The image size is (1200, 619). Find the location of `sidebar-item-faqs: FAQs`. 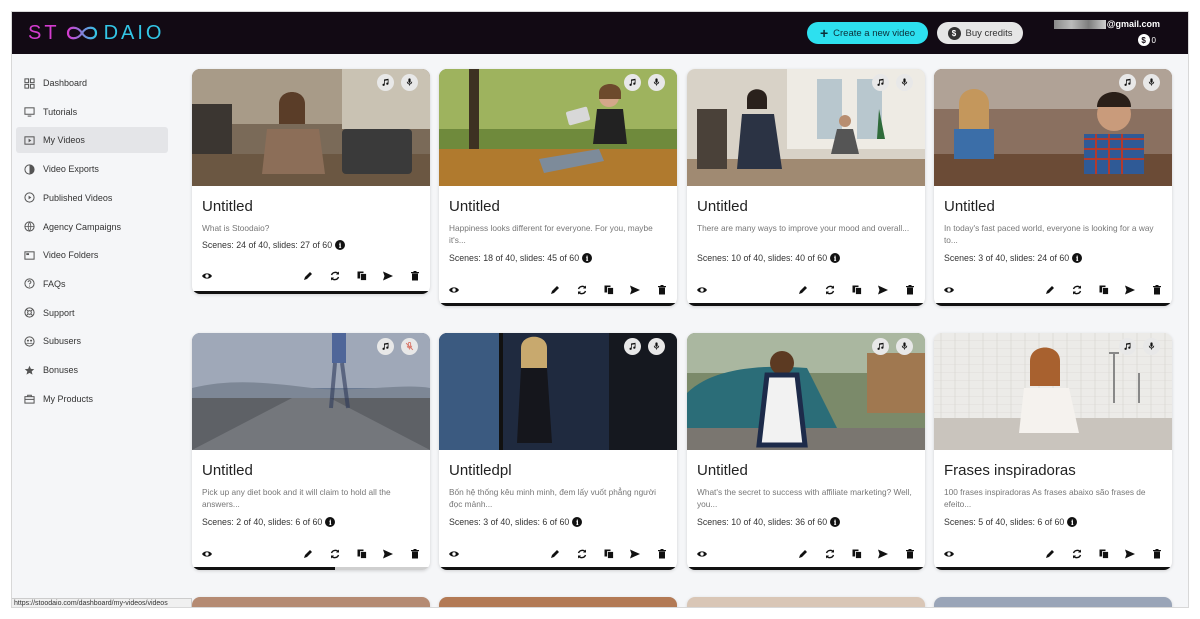

sidebar-item-faqs: FAQs is located at coordinates (92, 284).